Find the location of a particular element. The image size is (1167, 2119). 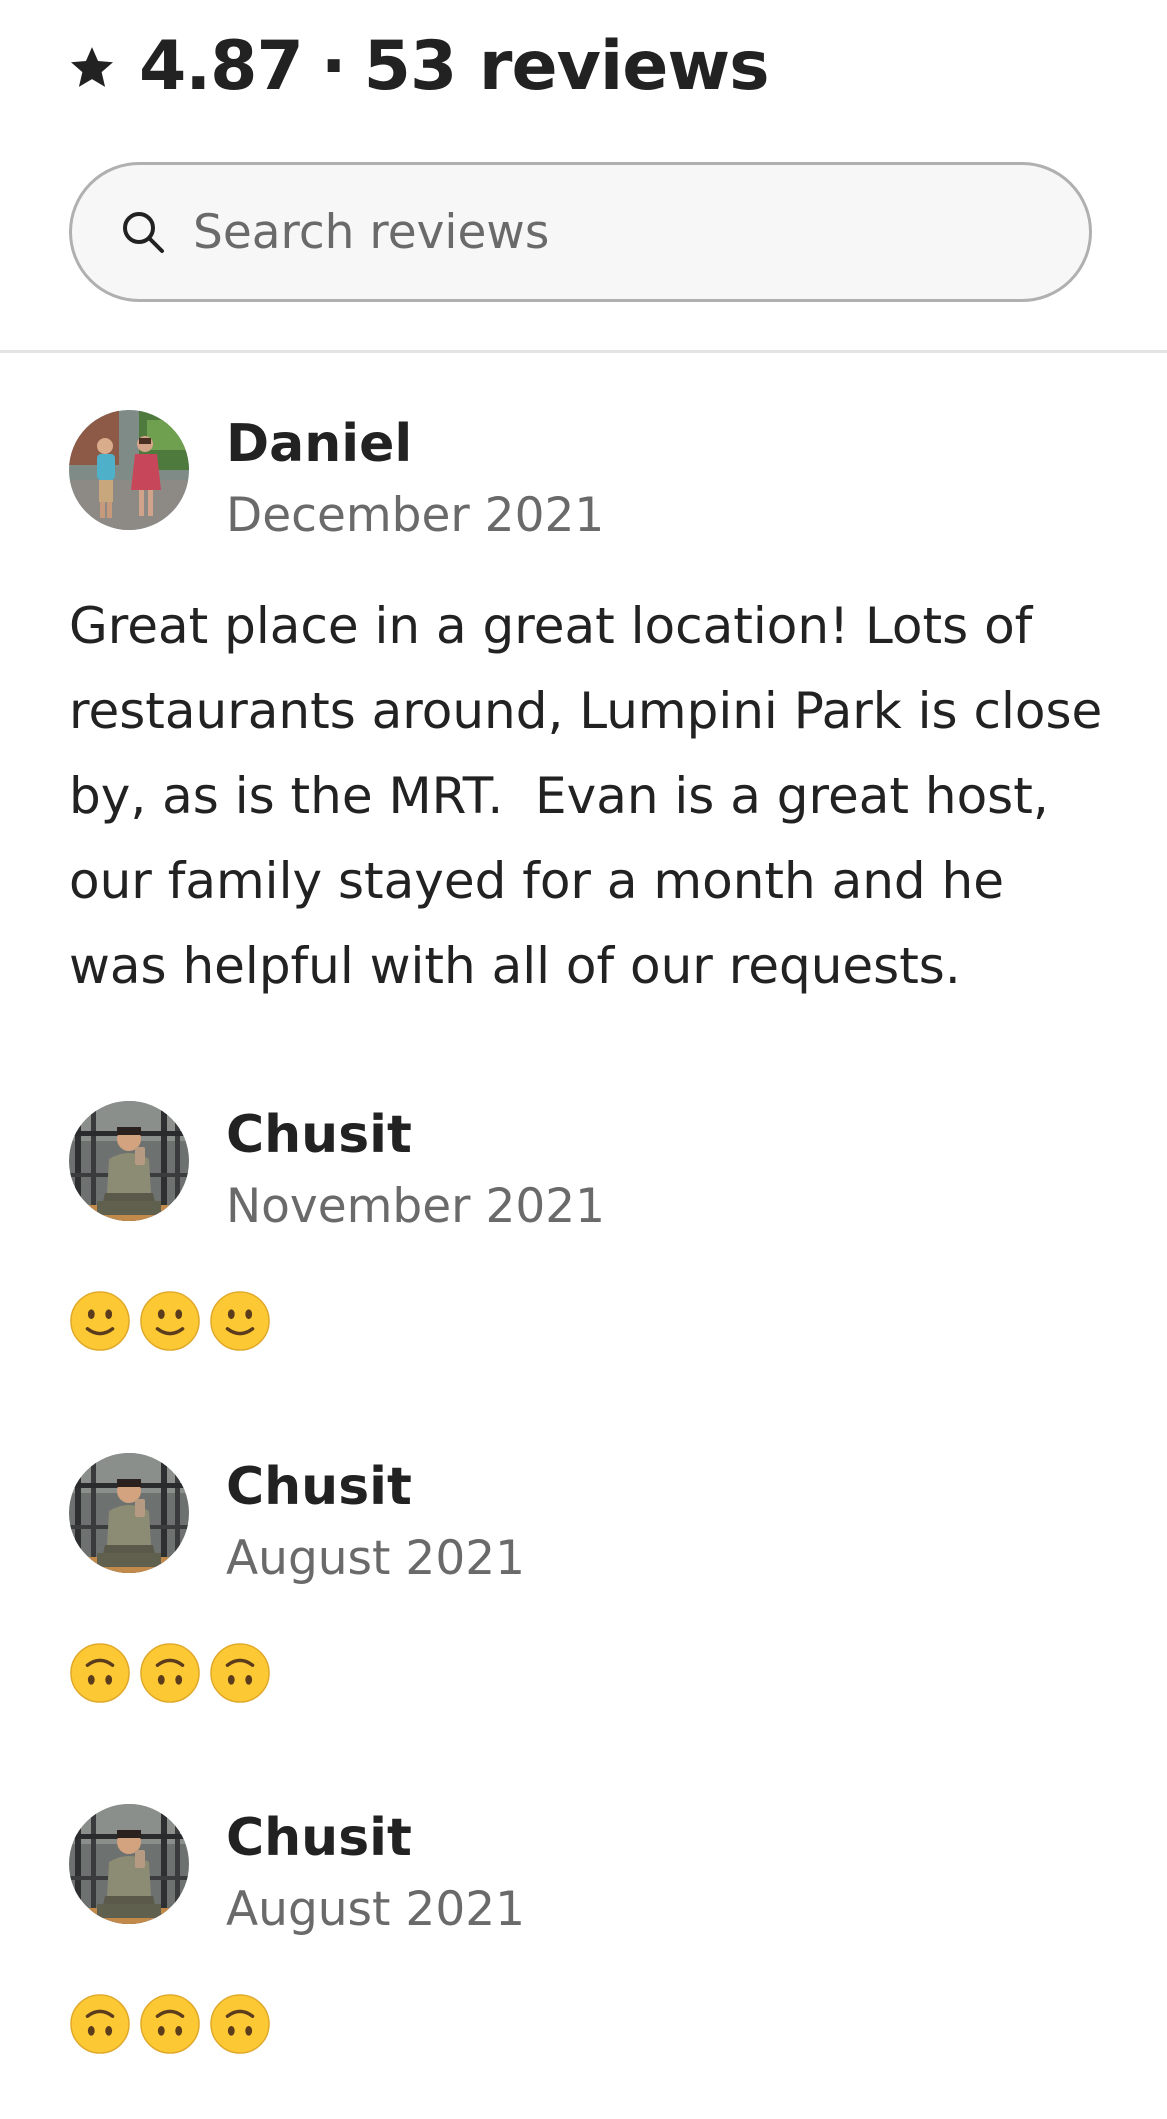

search-reviews-bar is located at coordinates (580, 232).